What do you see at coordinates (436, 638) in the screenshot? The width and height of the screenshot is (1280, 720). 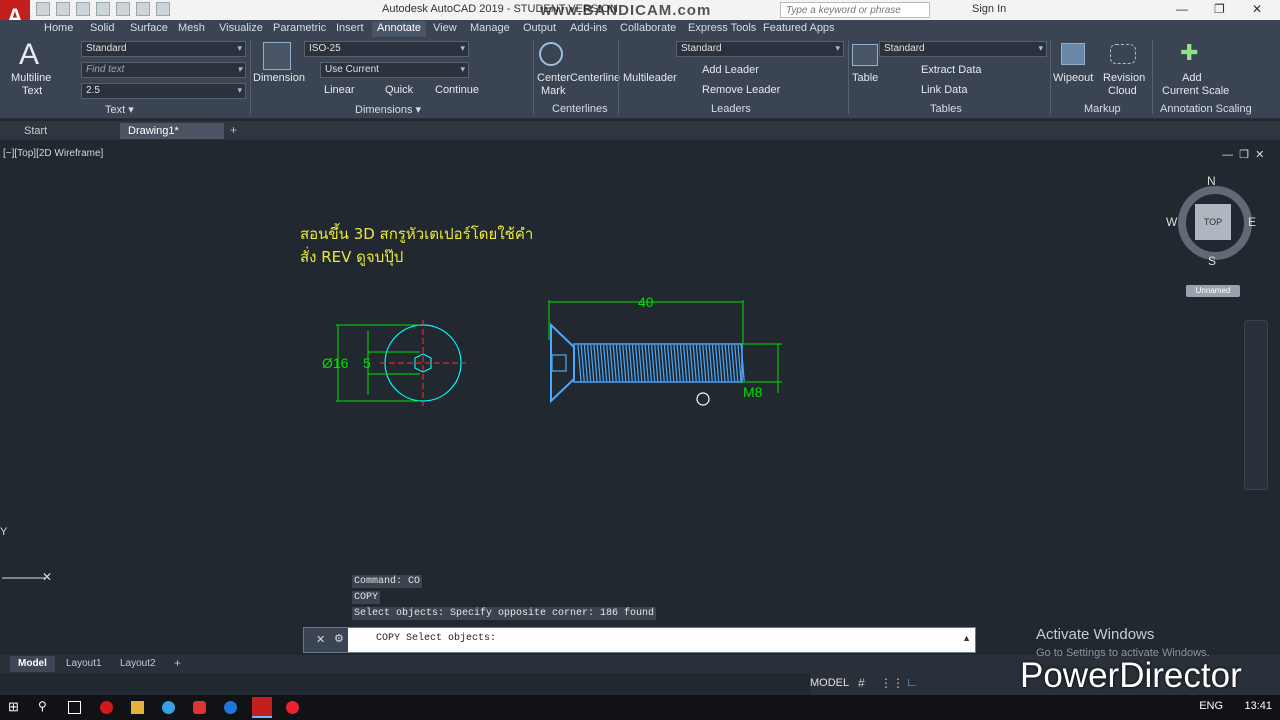 I see `command-input: COPY Select objects:` at bounding box center [436, 638].